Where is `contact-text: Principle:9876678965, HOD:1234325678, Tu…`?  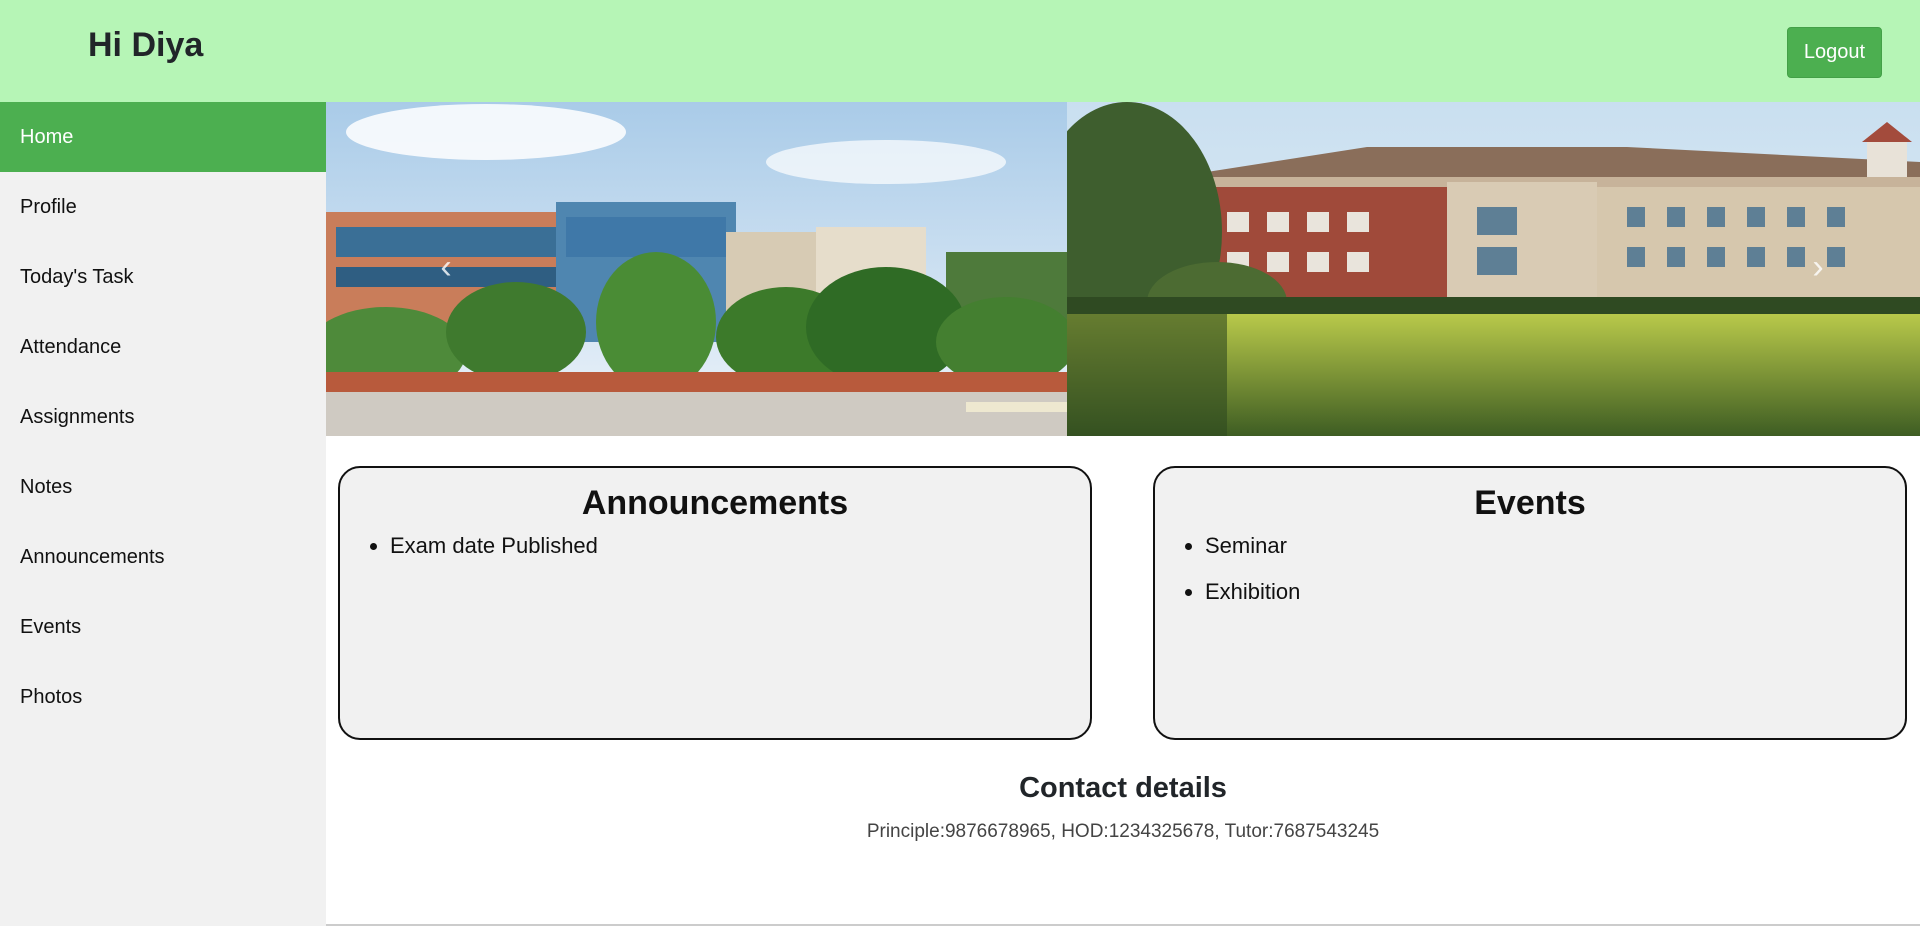
contact-text: Principle:9876678965, HOD:1234325678, Tu… is located at coordinates (1123, 831).